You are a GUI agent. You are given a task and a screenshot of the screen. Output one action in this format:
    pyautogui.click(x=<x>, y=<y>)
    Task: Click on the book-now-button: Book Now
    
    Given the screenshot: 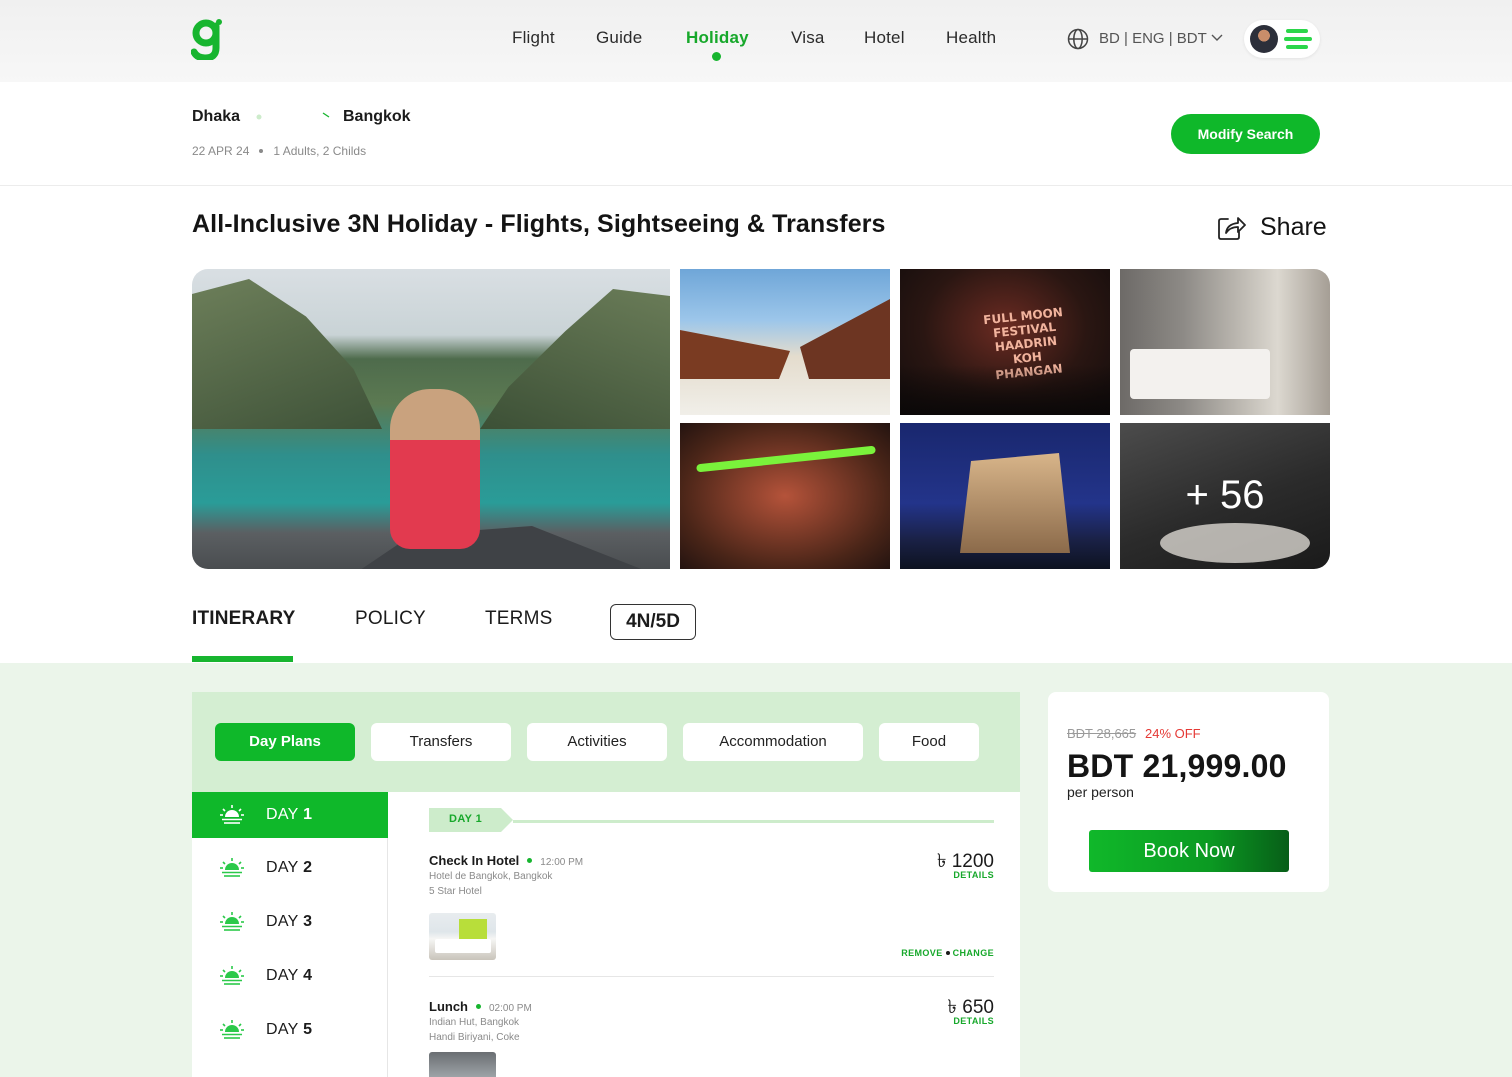 What is the action you would take?
    pyautogui.click(x=1189, y=851)
    